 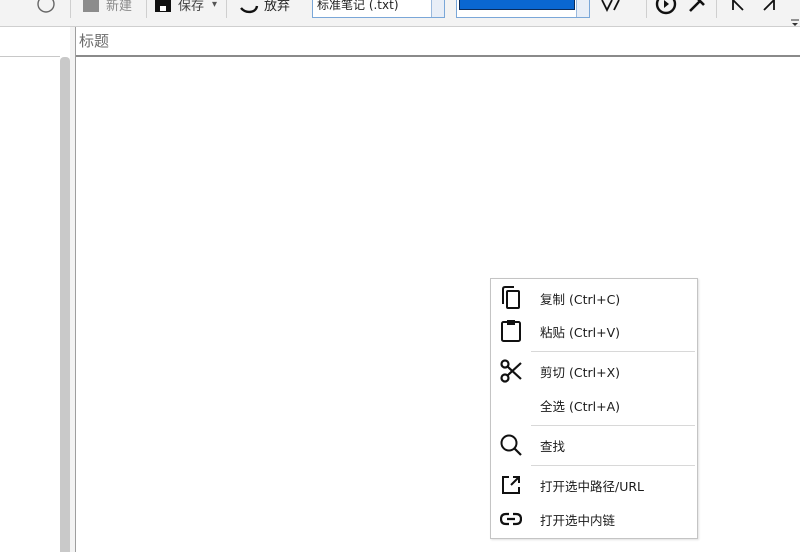 I want to click on paste-icon, so click(x=511, y=331).